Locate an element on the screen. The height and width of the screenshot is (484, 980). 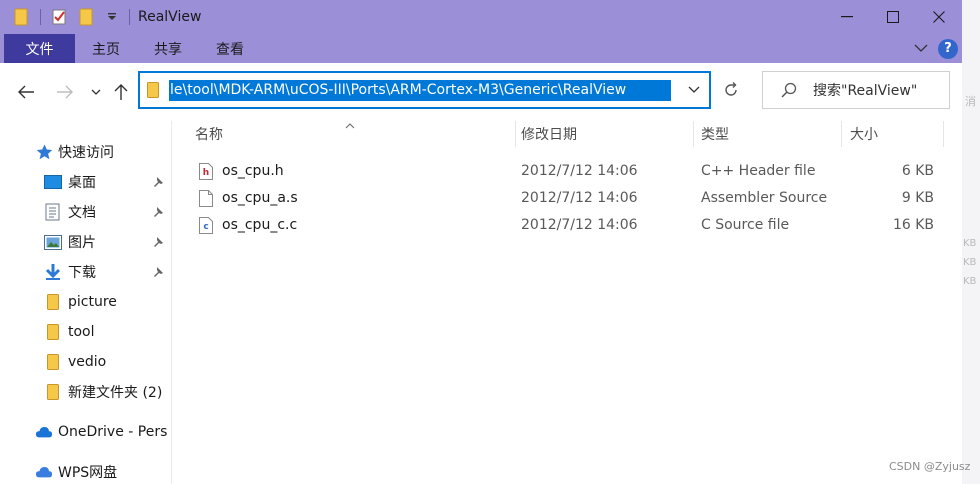
file-size: 16 KB is located at coordinates (913, 225).